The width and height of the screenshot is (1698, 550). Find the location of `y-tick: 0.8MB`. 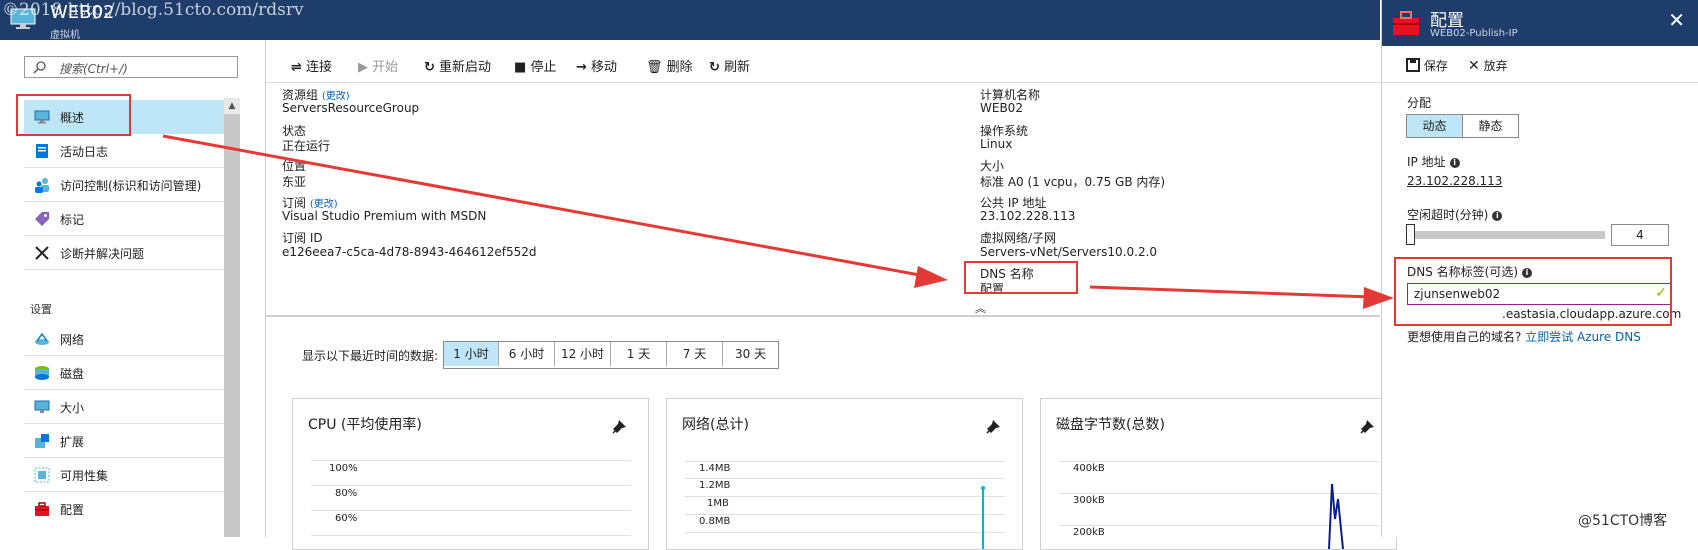

y-tick: 0.8MB is located at coordinates (715, 521).